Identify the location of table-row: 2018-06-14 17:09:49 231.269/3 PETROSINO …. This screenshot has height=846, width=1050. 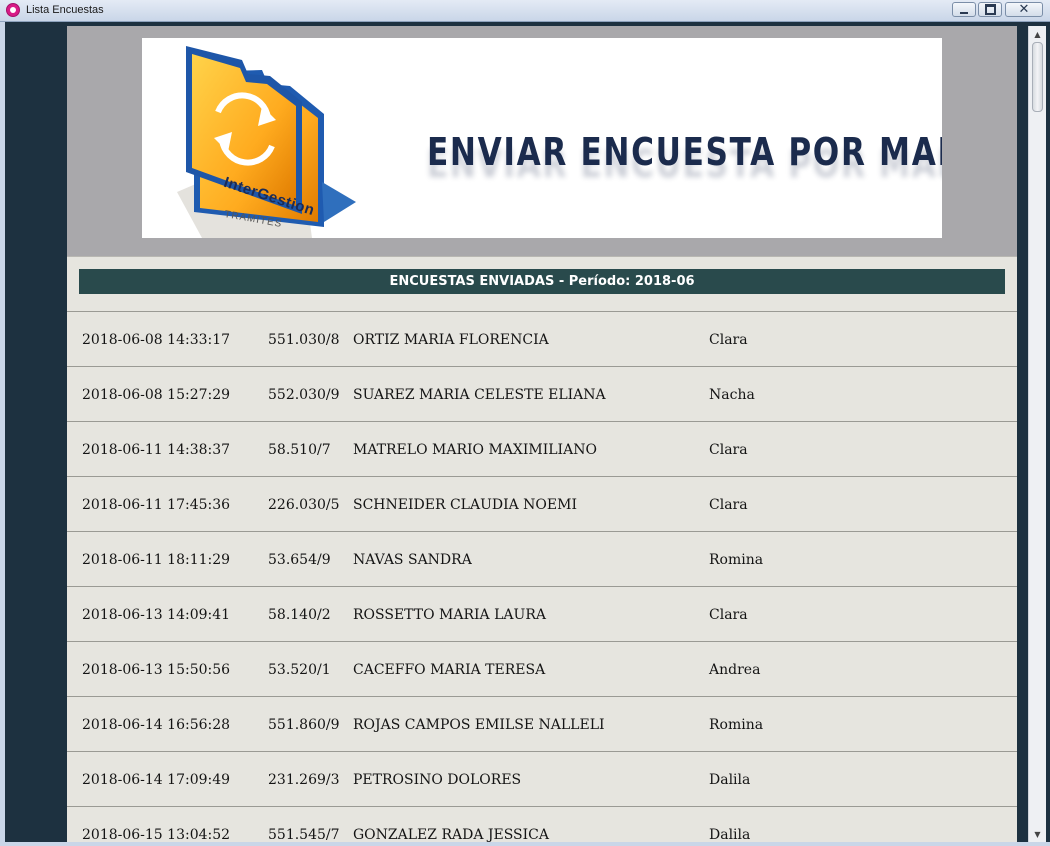
(542, 778).